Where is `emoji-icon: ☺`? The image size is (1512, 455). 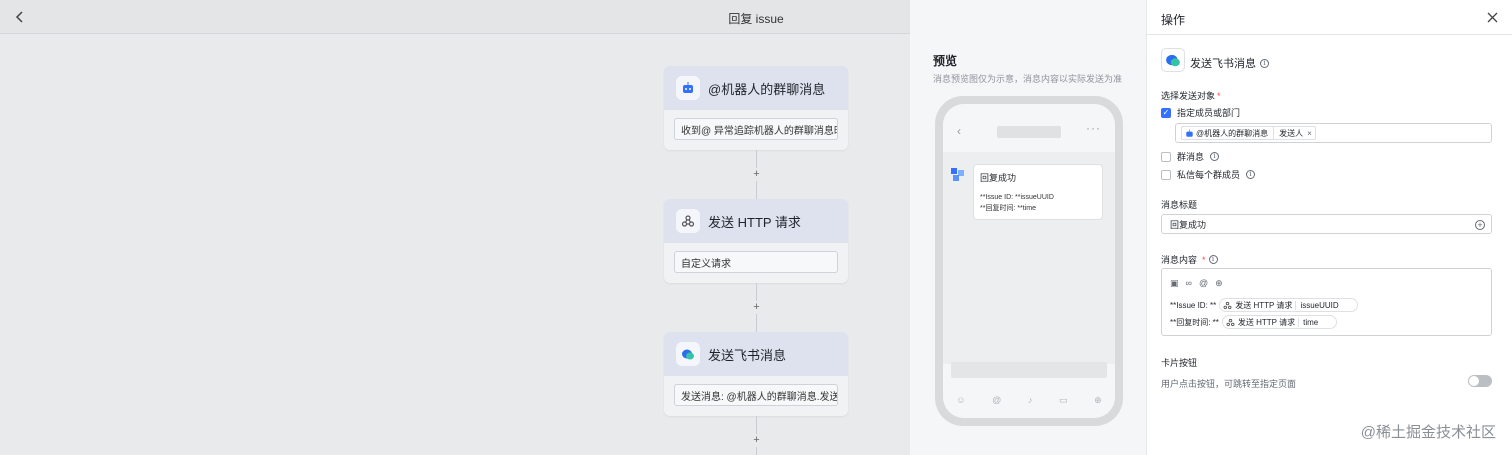 emoji-icon: ☺ is located at coordinates (961, 400).